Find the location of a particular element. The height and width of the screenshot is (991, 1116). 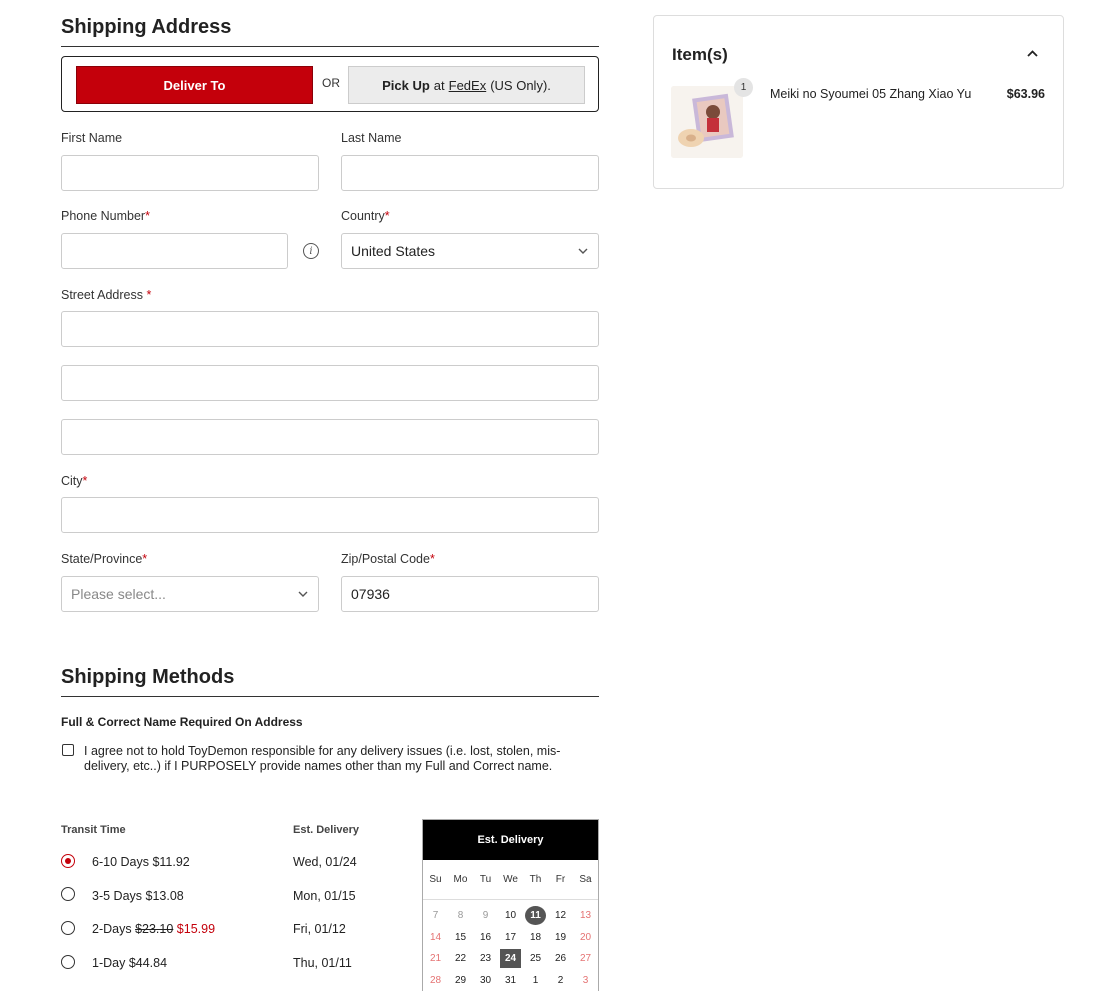

calendar-day: 22 is located at coordinates (460, 959).